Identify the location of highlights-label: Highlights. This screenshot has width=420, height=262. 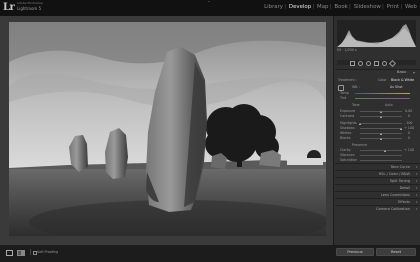
(348, 123).